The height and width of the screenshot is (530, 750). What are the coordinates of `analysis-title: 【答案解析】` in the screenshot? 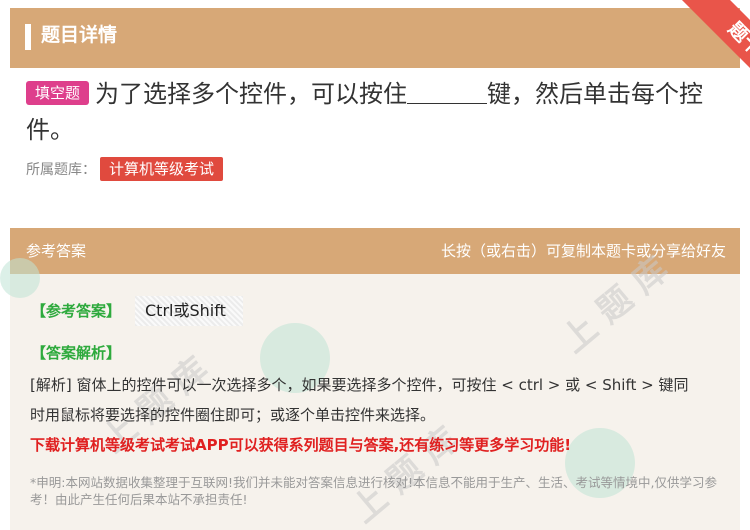 It's located at (76, 353).